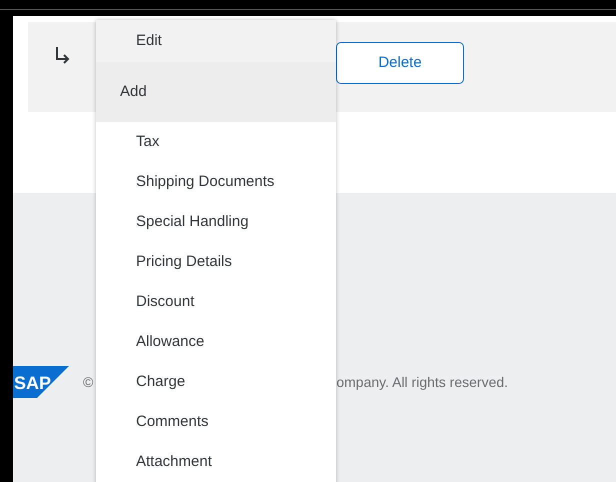 The width and height of the screenshot is (616, 482). What do you see at coordinates (216, 422) in the screenshot?
I see `submenu-item: Comments` at bounding box center [216, 422].